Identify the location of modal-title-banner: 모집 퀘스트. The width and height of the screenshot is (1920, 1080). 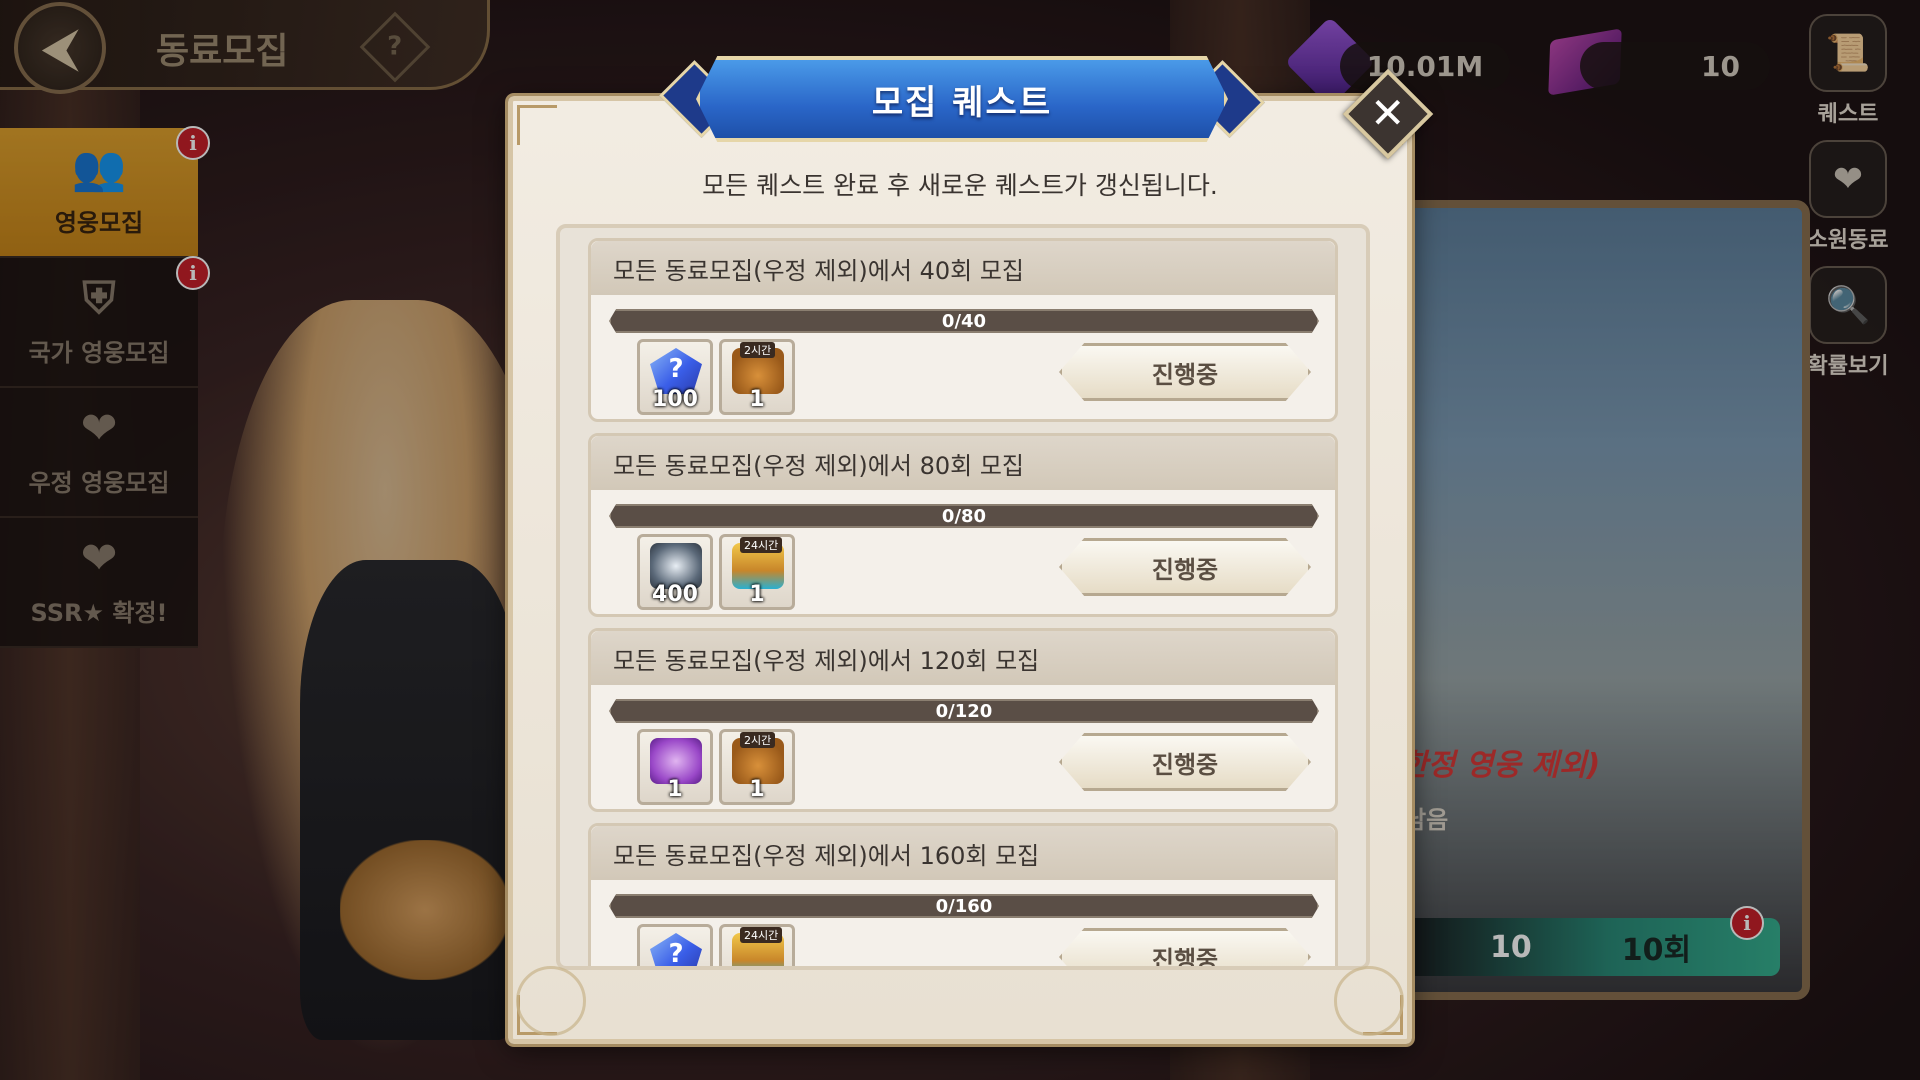
(962, 99).